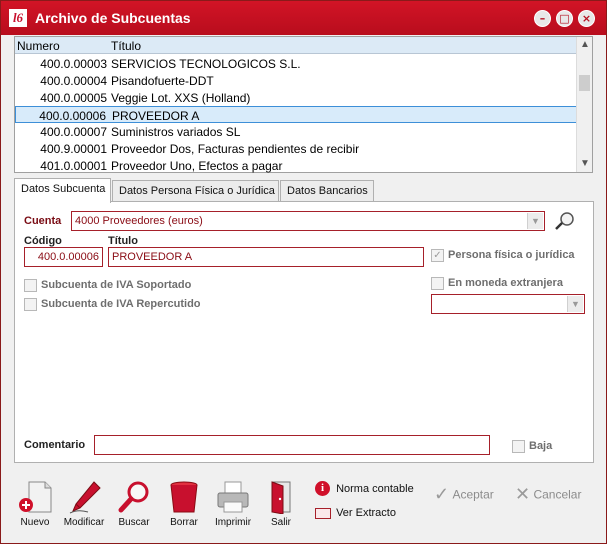  I want to click on codigo-field: 400.0.00006, so click(63, 257).